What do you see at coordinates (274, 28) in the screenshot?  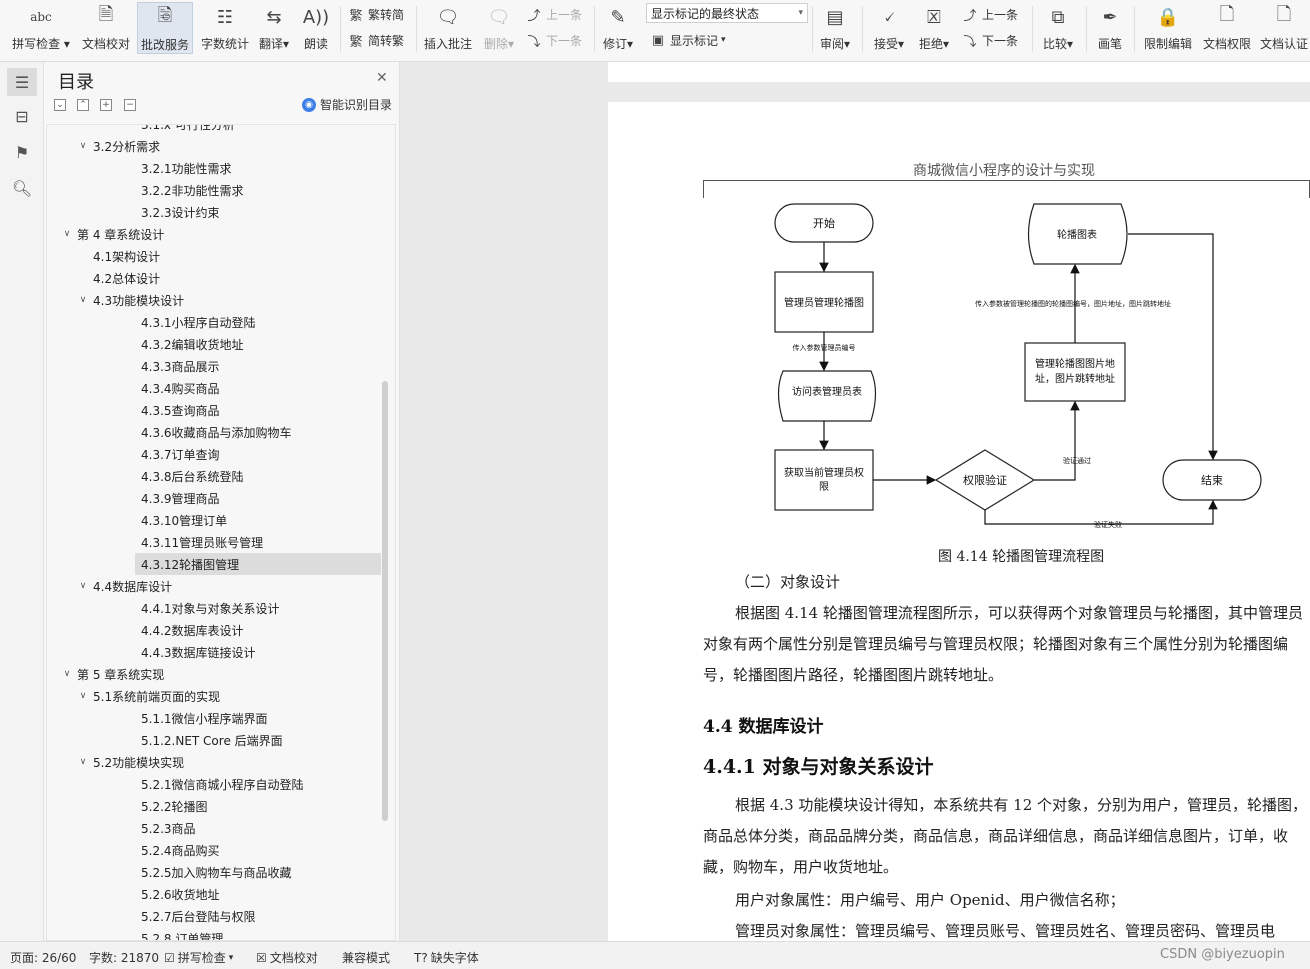 I see `translate-button: ⇆ 翻译▾` at bounding box center [274, 28].